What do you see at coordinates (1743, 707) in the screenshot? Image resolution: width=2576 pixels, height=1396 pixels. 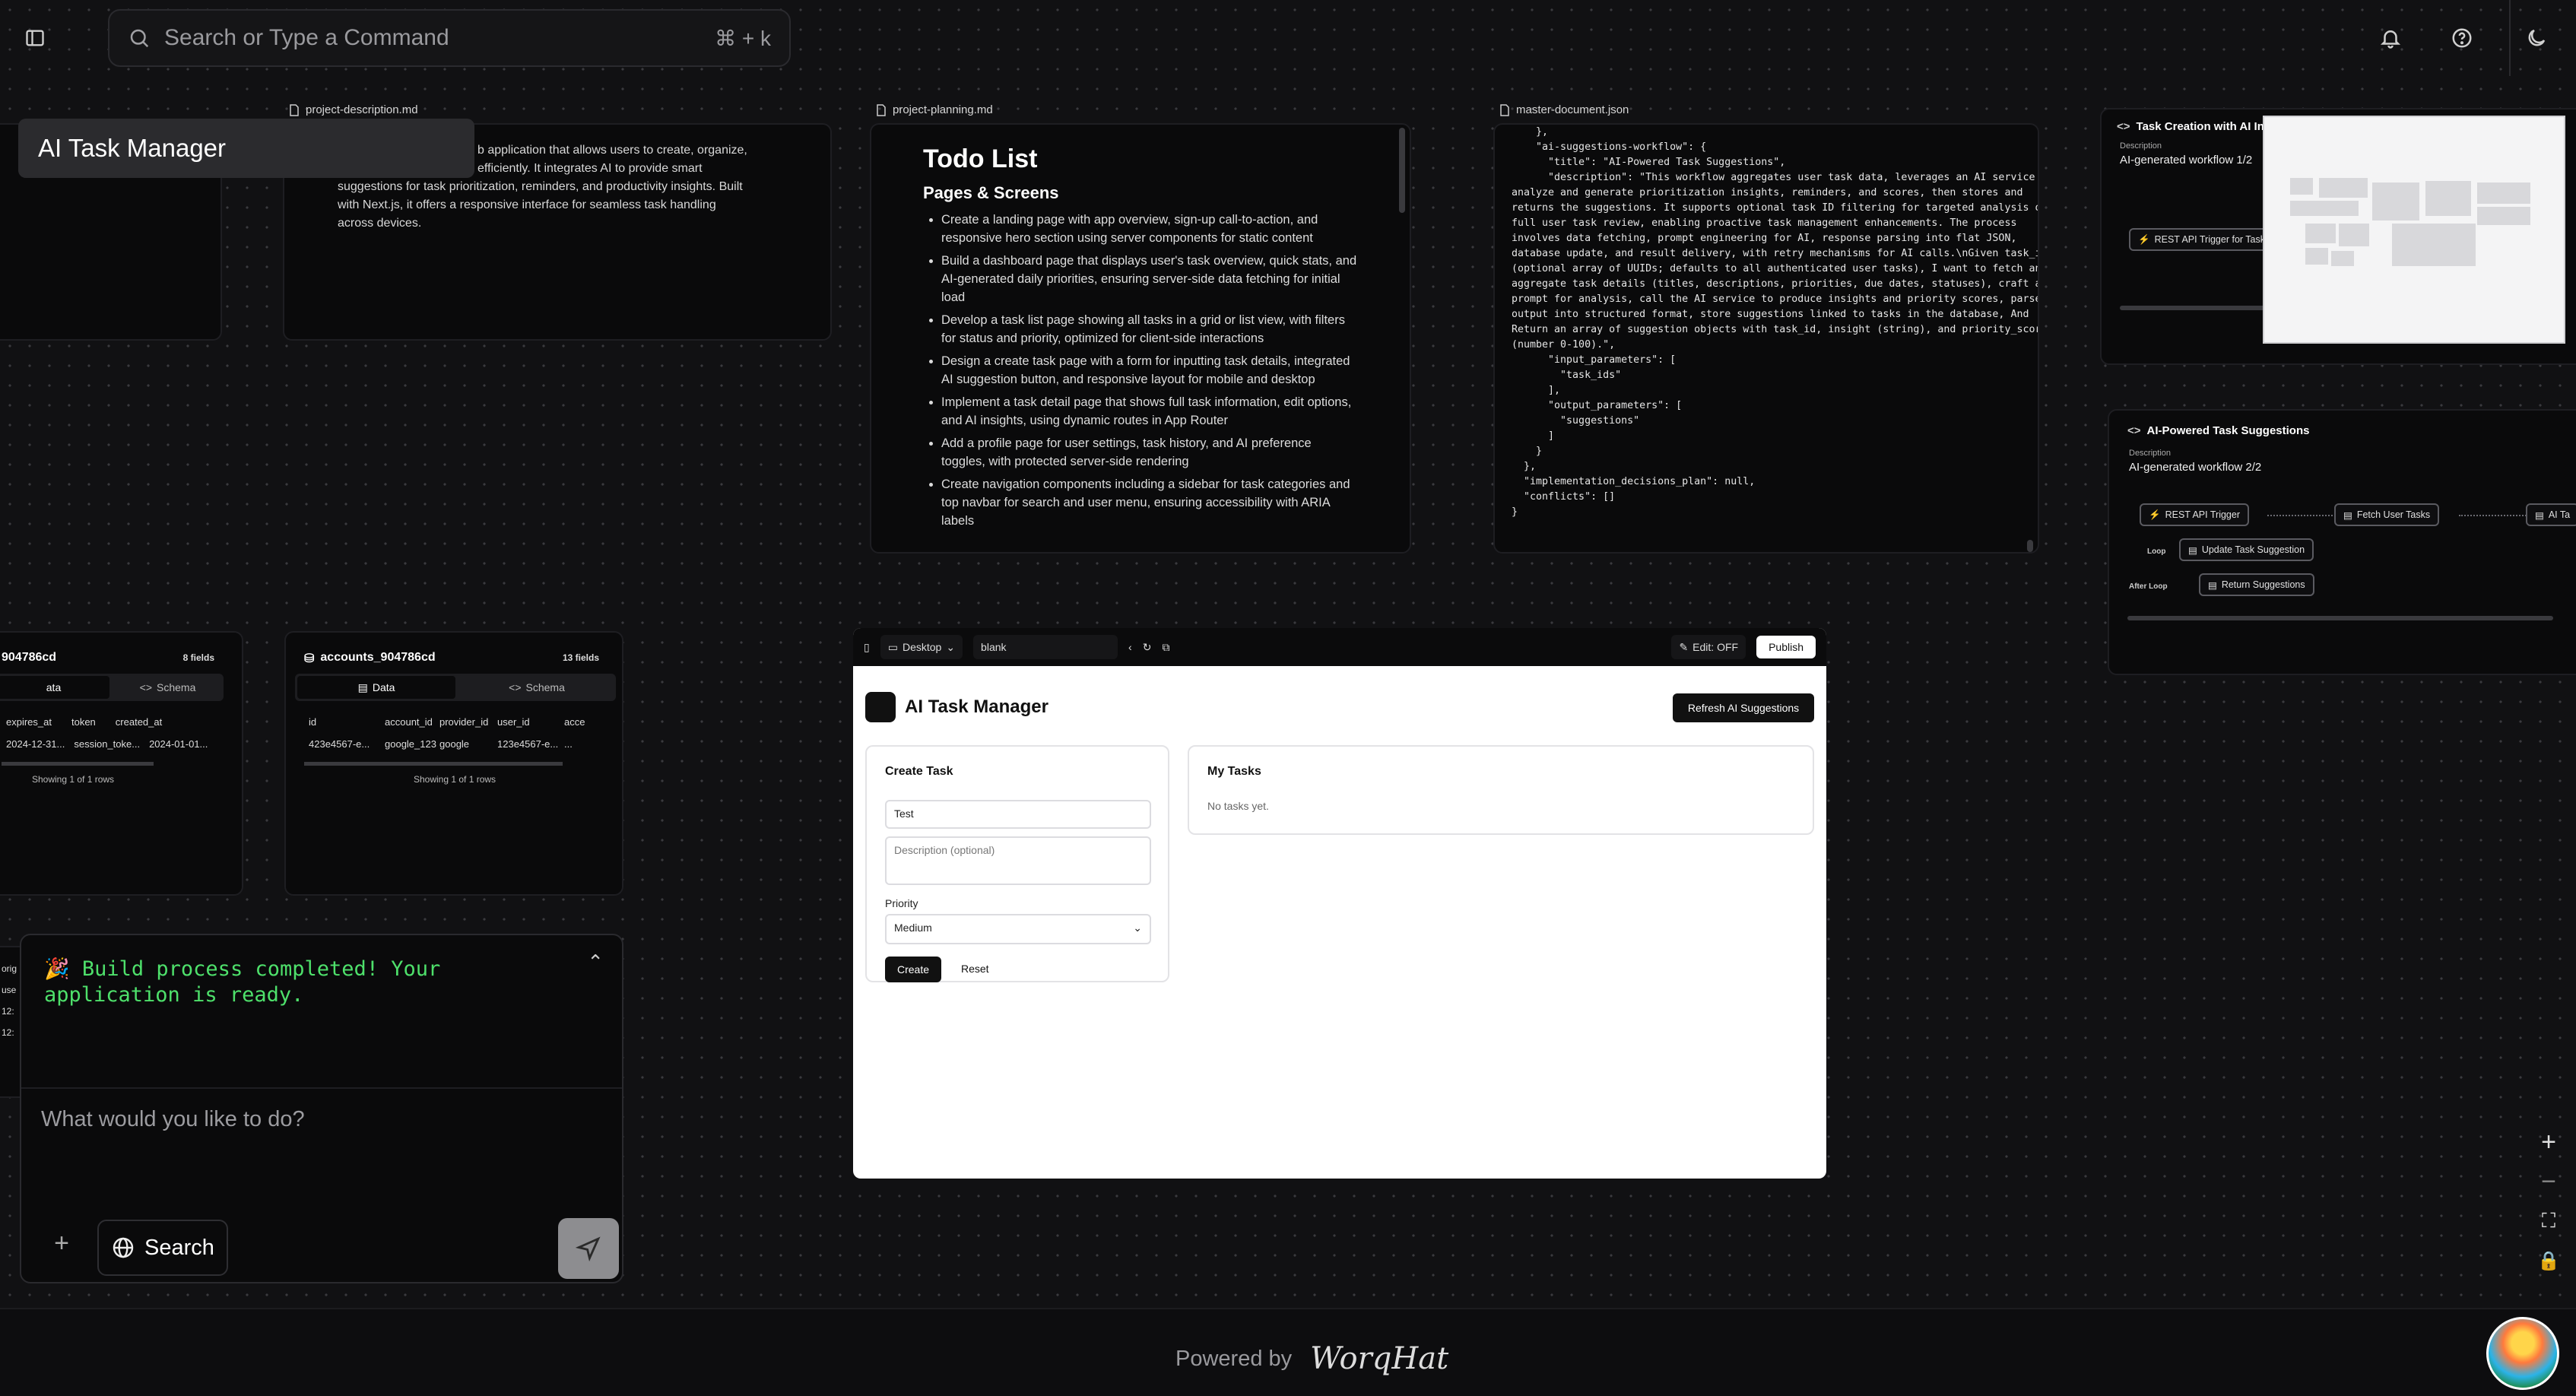 I see `refresh-suggestions-button: Refresh AI Suggestions` at bounding box center [1743, 707].